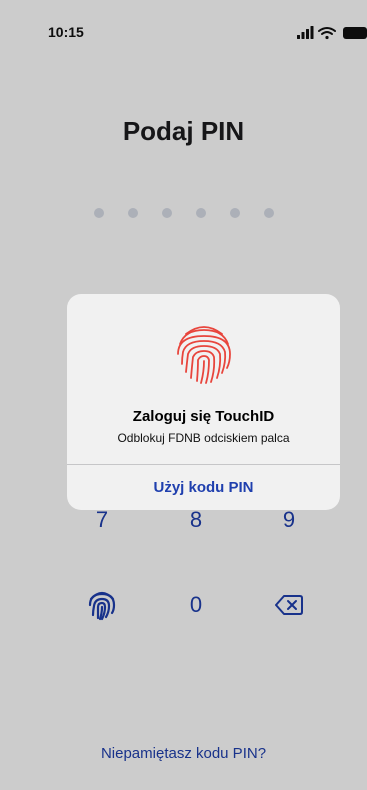  I want to click on alert-subtitle: Odblokuj FDNB odciskiem palca, so click(203, 438).